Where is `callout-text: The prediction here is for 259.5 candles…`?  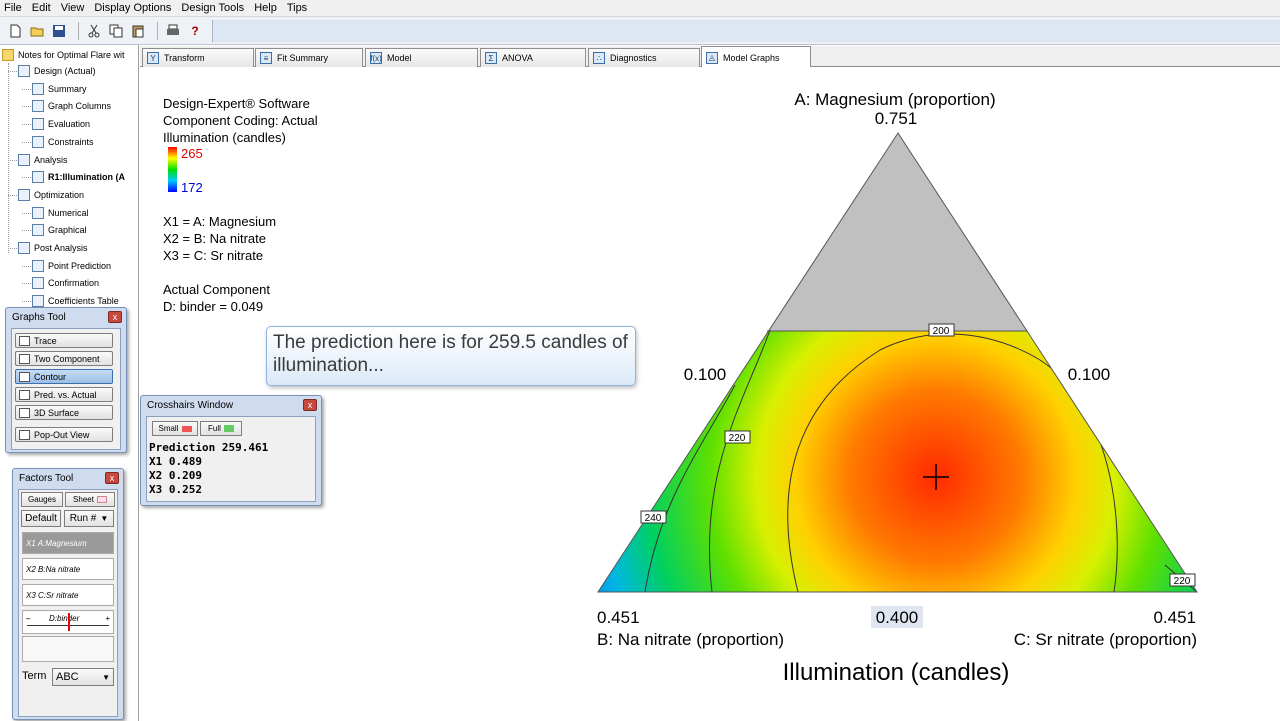
callout-text: The prediction here is for 259.5 candles… is located at coordinates (450, 354).